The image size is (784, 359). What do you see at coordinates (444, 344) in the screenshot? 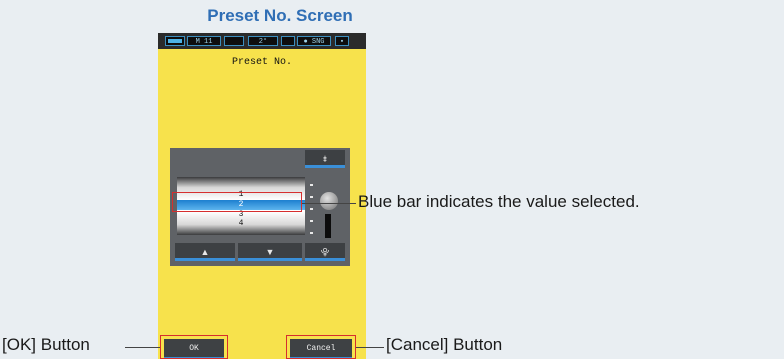
I see `cancel-annotation: [Cancel] Button` at bounding box center [444, 344].